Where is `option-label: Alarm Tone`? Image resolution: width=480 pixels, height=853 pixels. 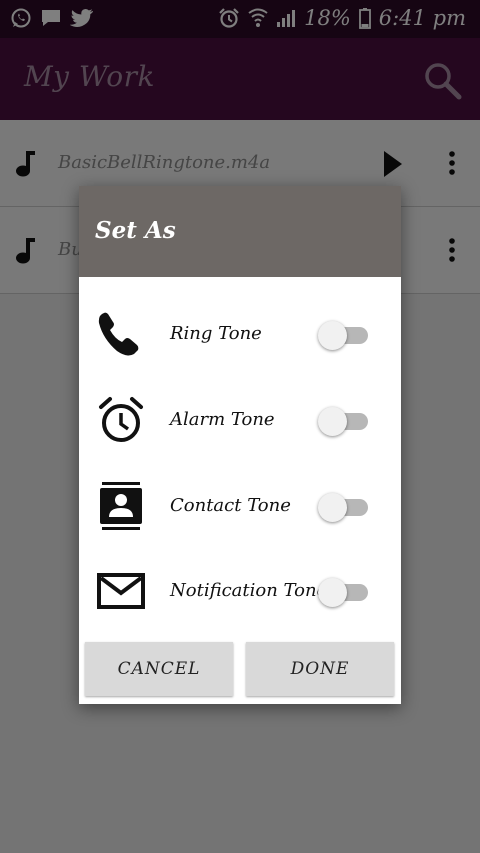 option-label: Alarm Tone is located at coordinates (222, 419).